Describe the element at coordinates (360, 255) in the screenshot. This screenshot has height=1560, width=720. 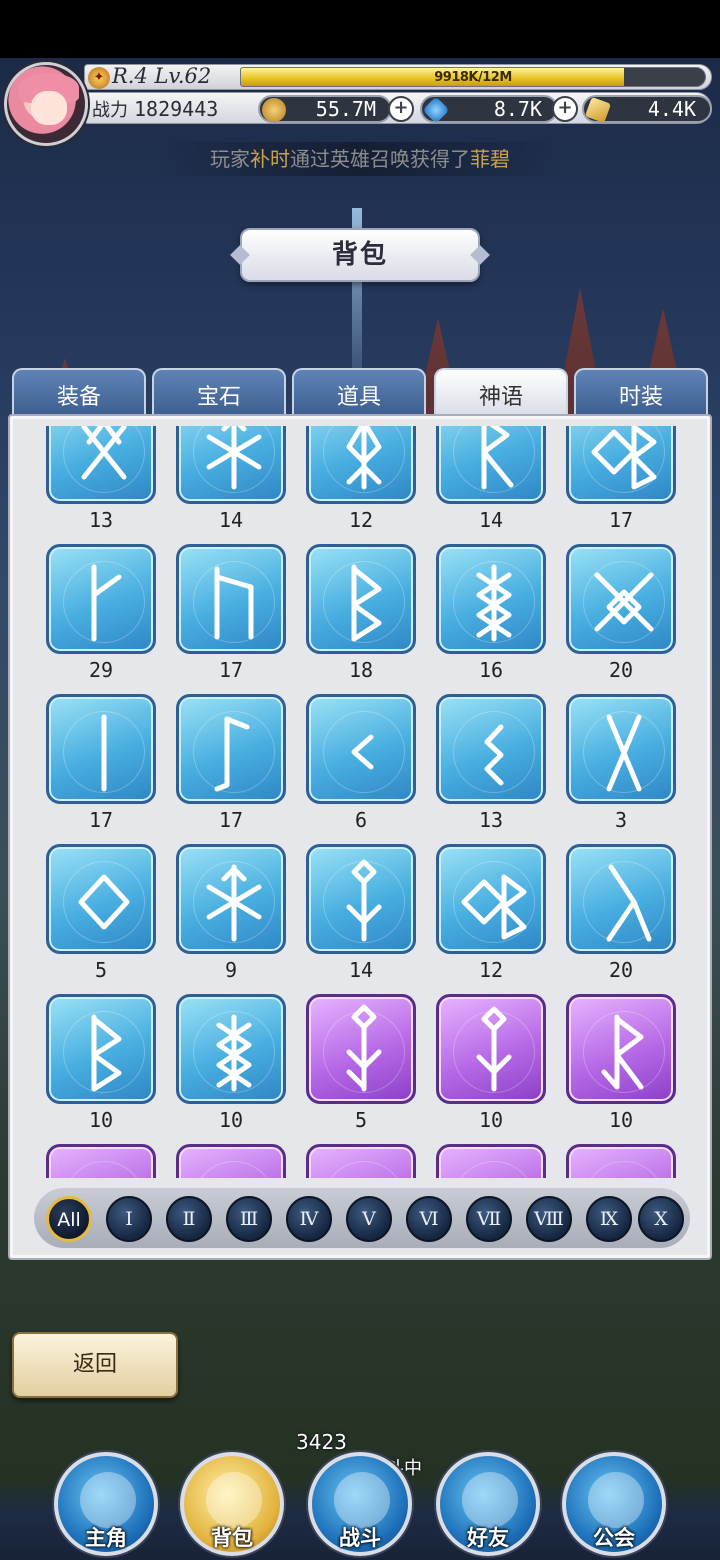
I see `page-title-plate: 背包` at that location.